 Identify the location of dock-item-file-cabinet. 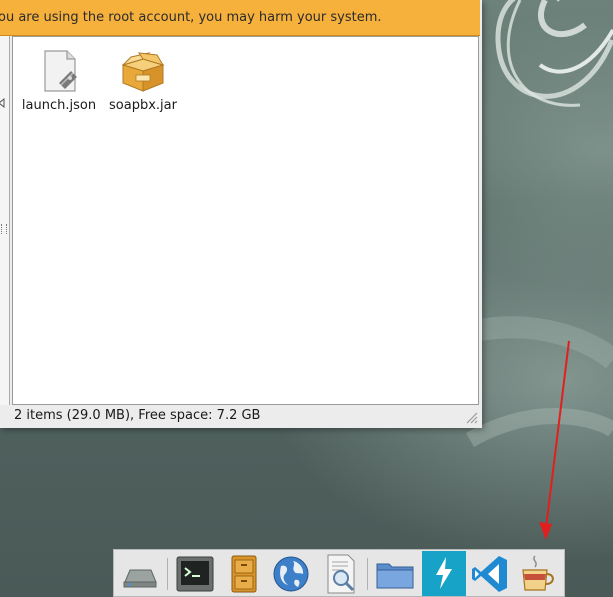
(244, 574).